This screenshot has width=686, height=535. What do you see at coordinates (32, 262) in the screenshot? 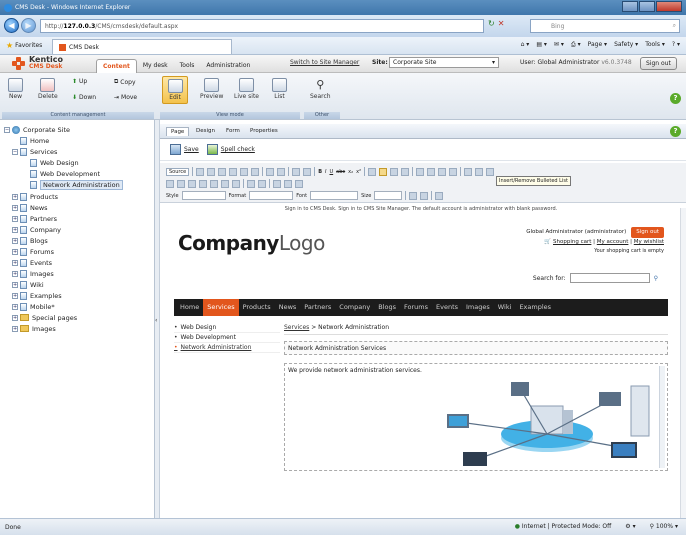
I see `tree-node-events: + Events` at bounding box center [32, 262].